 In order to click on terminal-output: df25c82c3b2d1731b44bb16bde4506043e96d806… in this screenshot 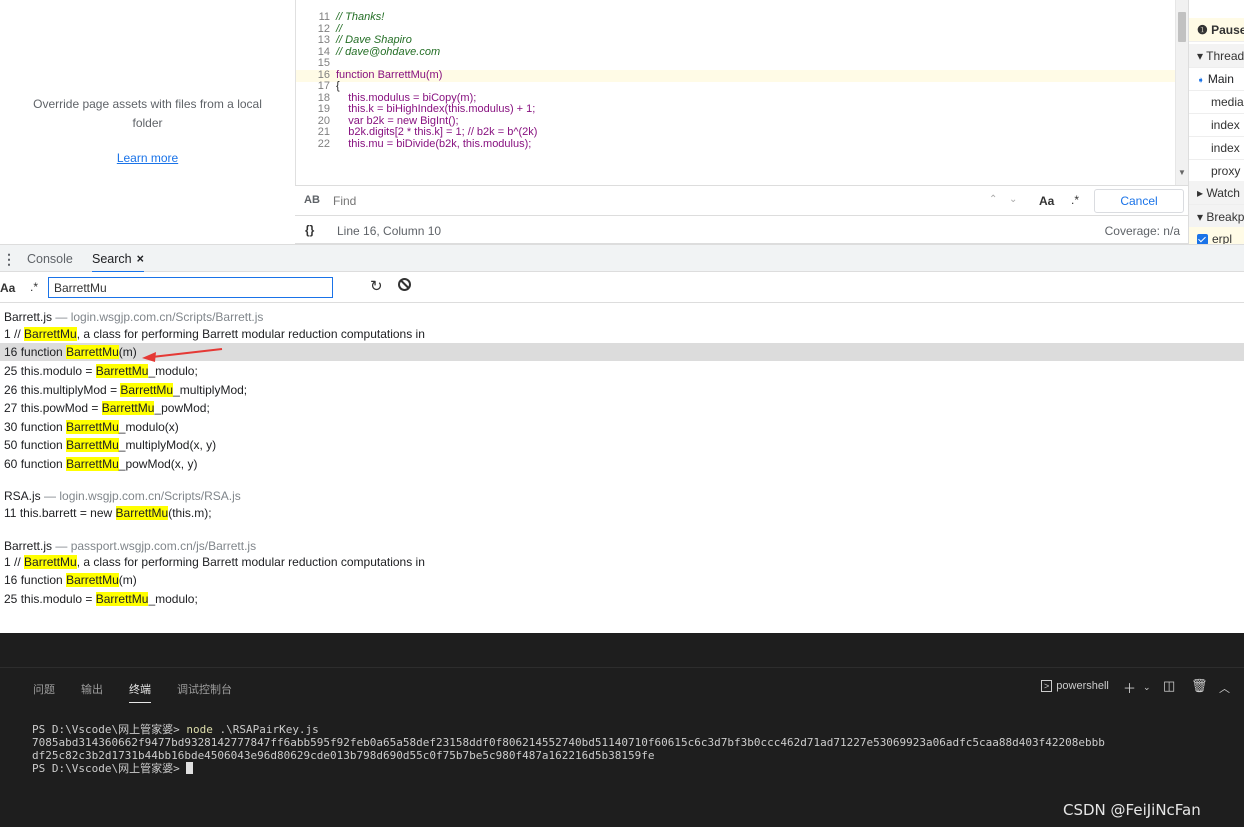, I will do `click(343, 755)`.